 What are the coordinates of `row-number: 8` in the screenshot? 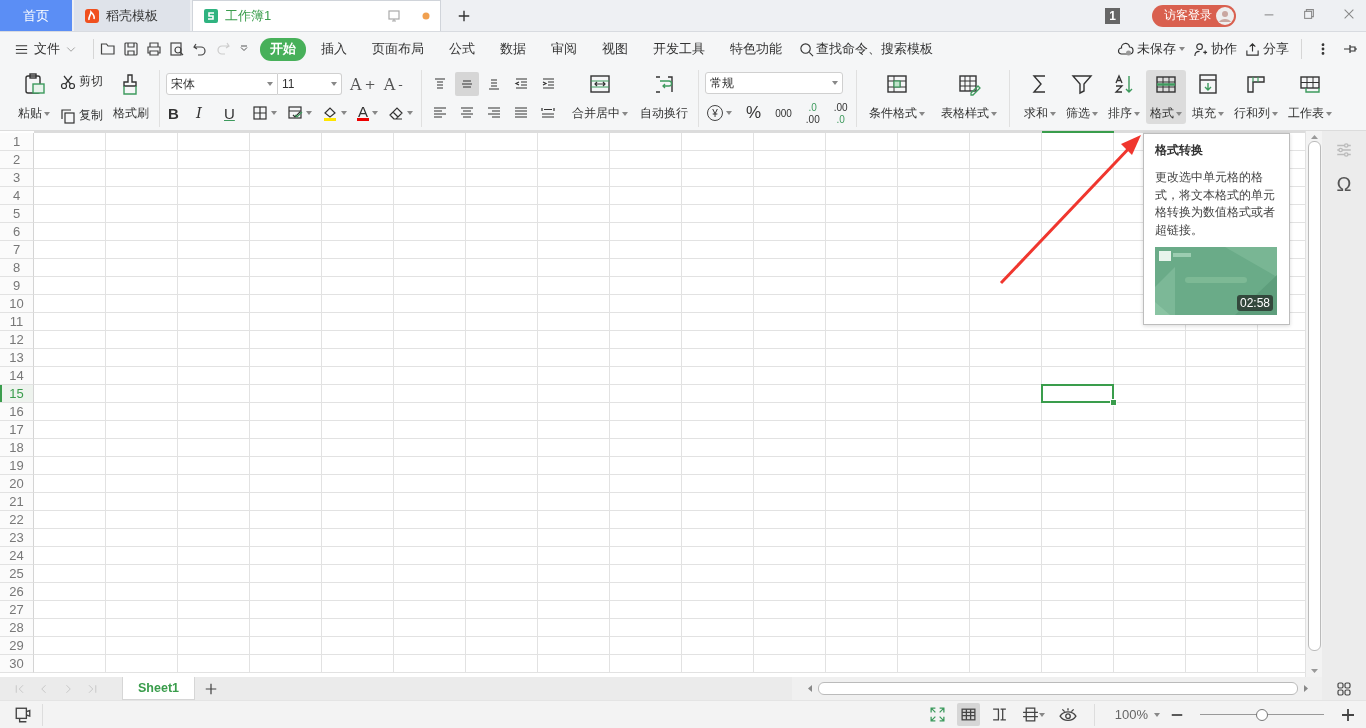 It's located at (17, 268).